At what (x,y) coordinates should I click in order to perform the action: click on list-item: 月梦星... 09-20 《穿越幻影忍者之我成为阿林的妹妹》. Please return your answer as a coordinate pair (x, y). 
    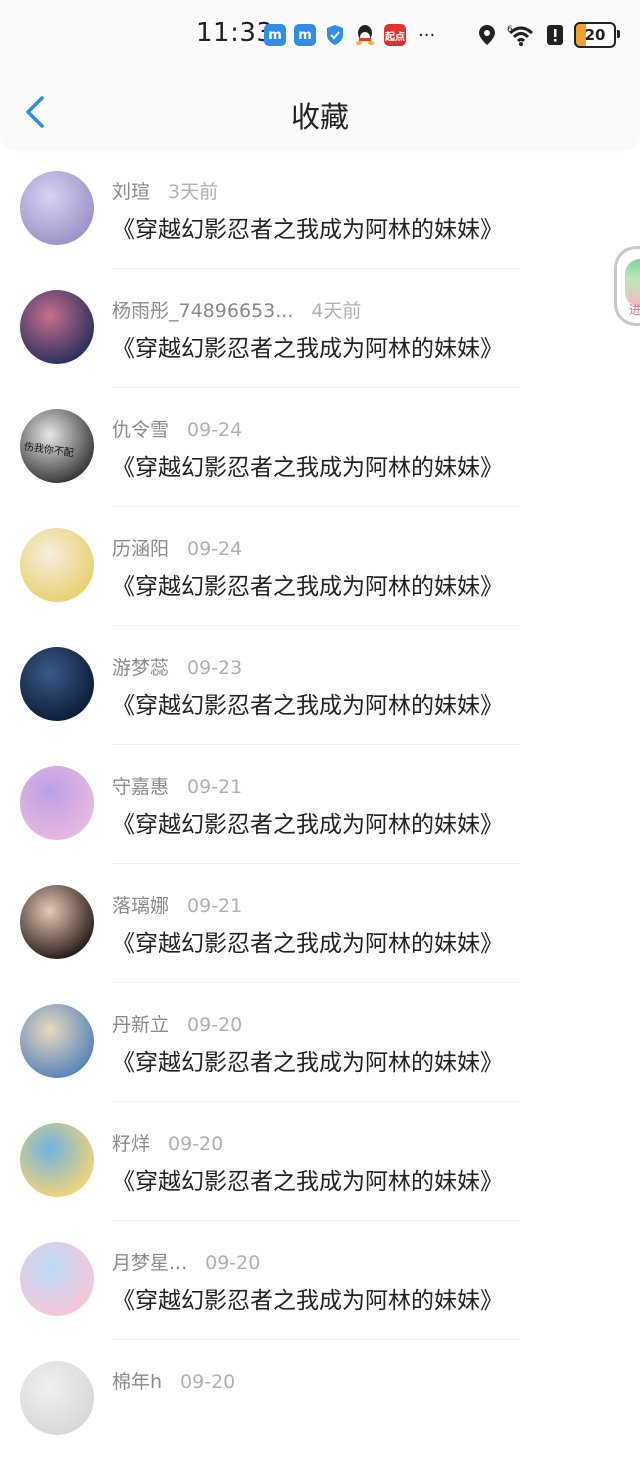
    Looking at the image, I should click on (320, 1280).